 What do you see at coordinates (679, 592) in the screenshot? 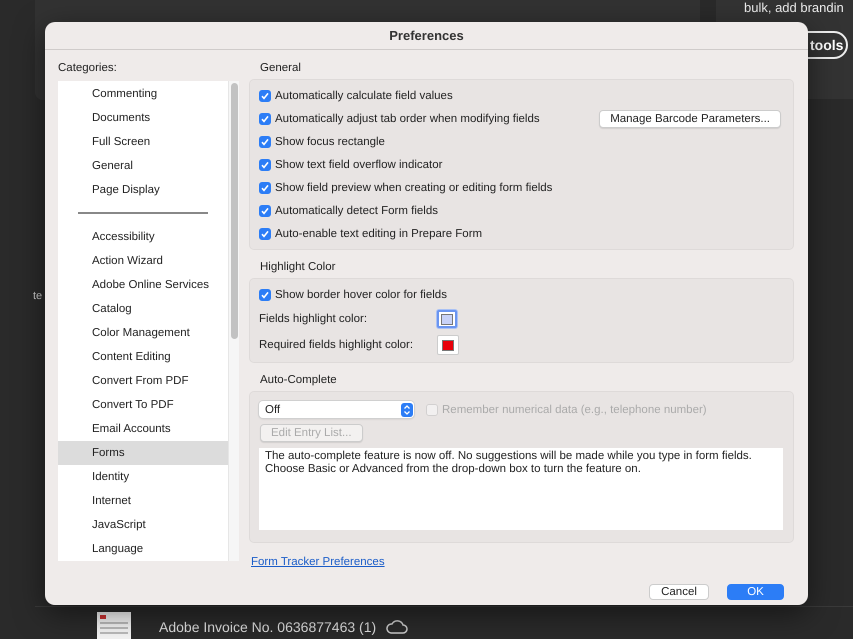
I see `cancel-button: Cancel` at bounding box center [679, 592].